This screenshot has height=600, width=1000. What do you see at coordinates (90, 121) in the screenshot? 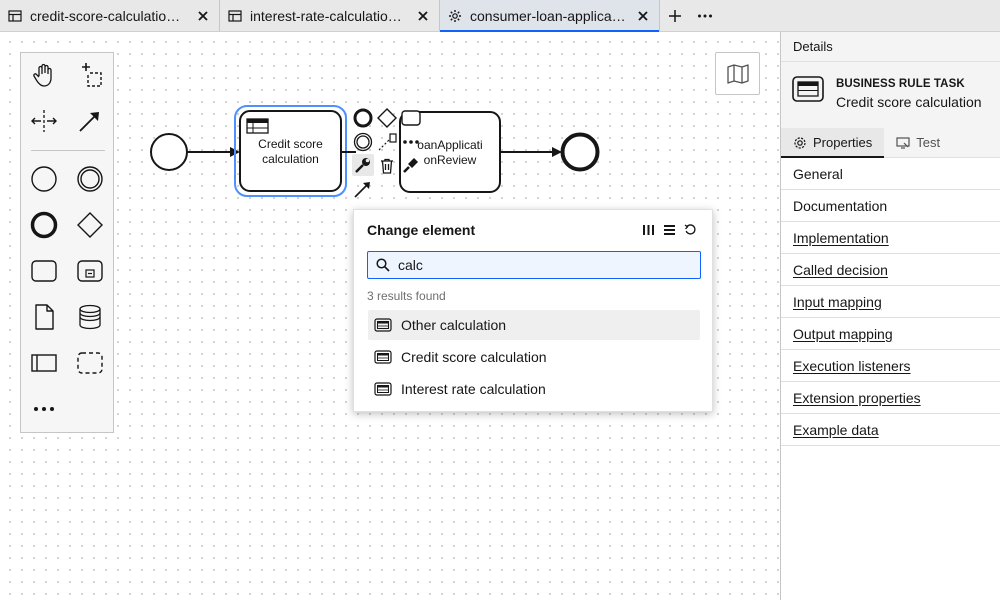
I see `global-connect-tool-icon` at bounding box center [90, 121].